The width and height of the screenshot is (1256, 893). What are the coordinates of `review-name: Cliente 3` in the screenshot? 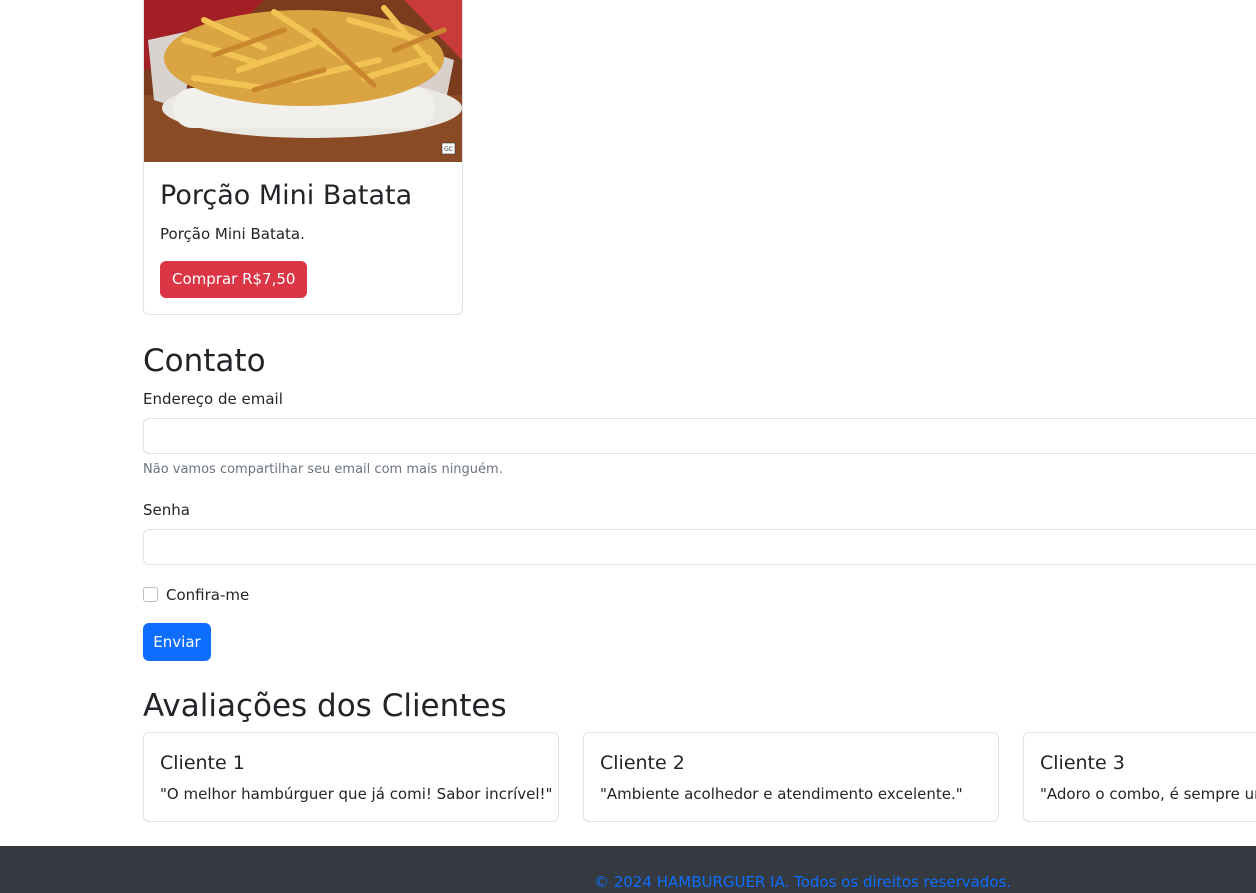 It's located at (1082, 763).